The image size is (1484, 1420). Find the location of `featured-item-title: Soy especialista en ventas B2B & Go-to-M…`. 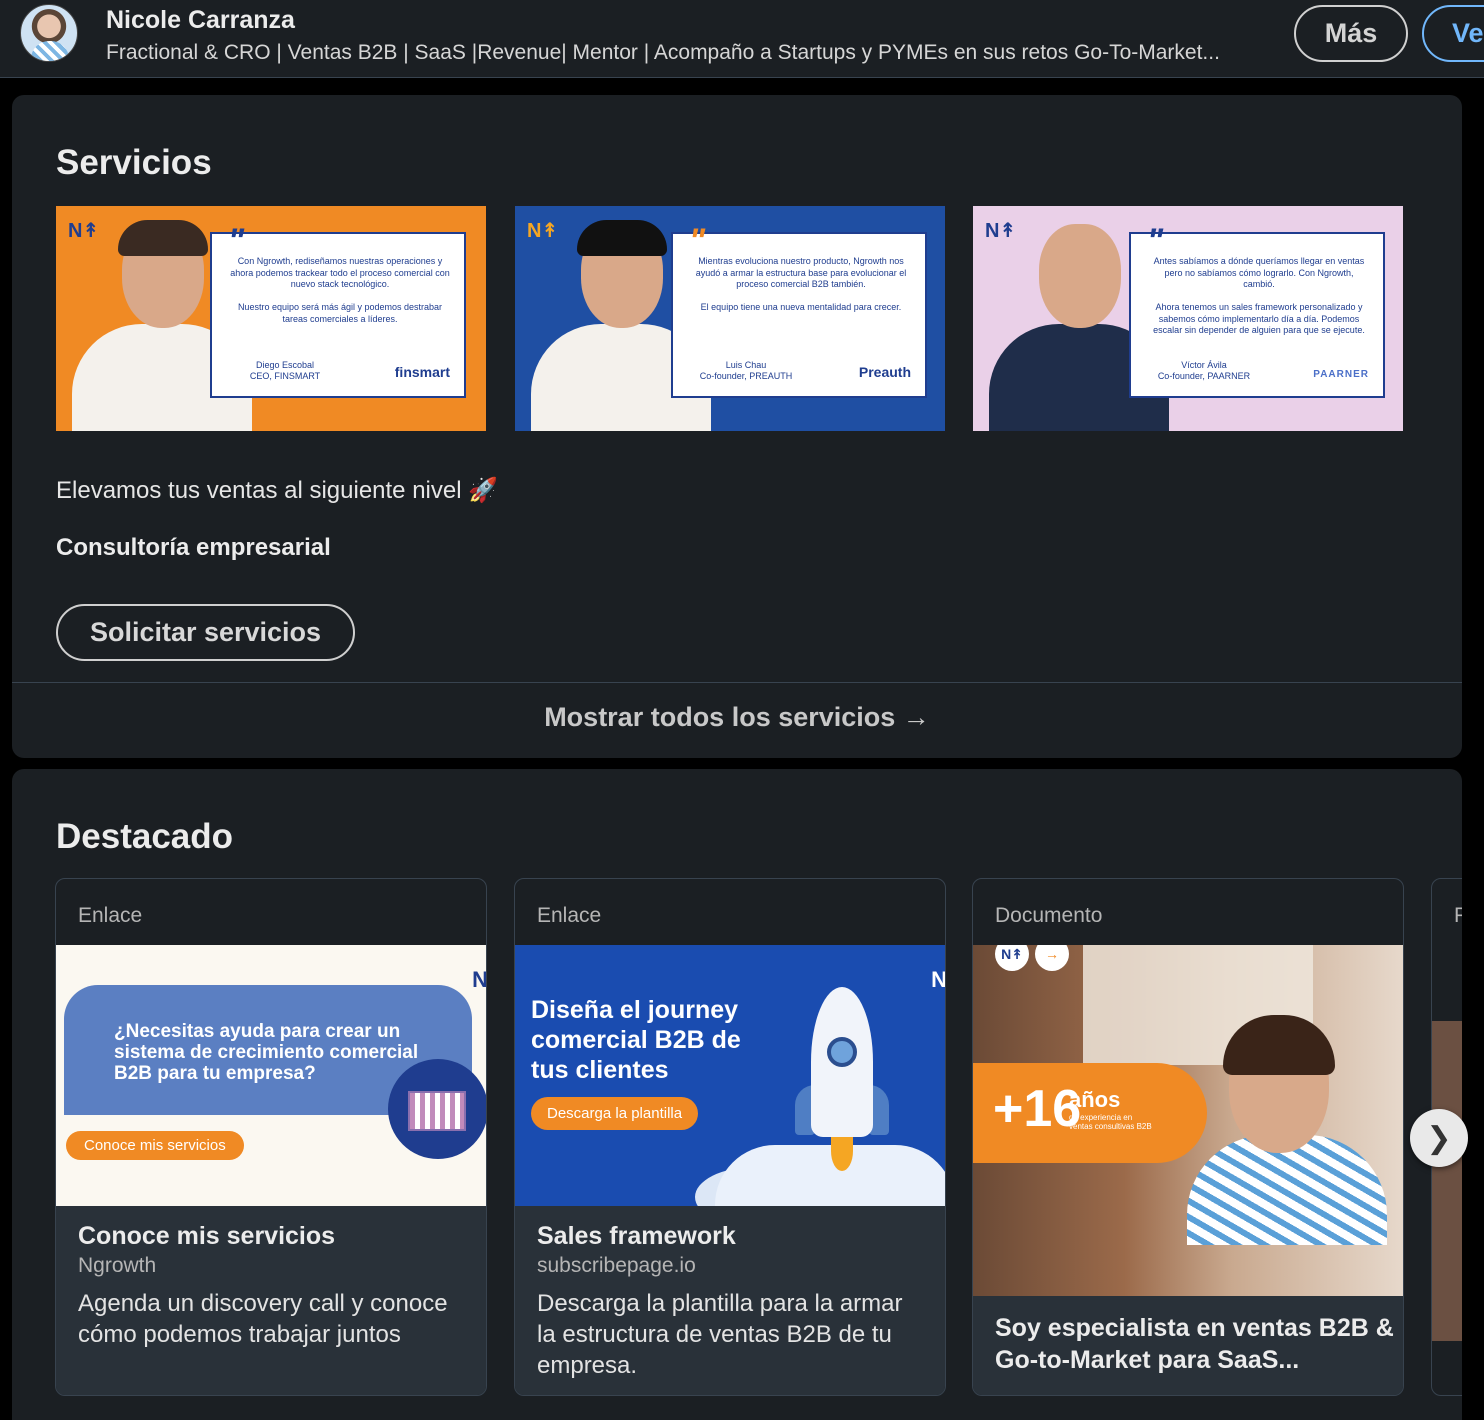

featured-item-title: Soy especialista en ventas B2B & Go-to-M… is located at coordinates (1194, 1344).